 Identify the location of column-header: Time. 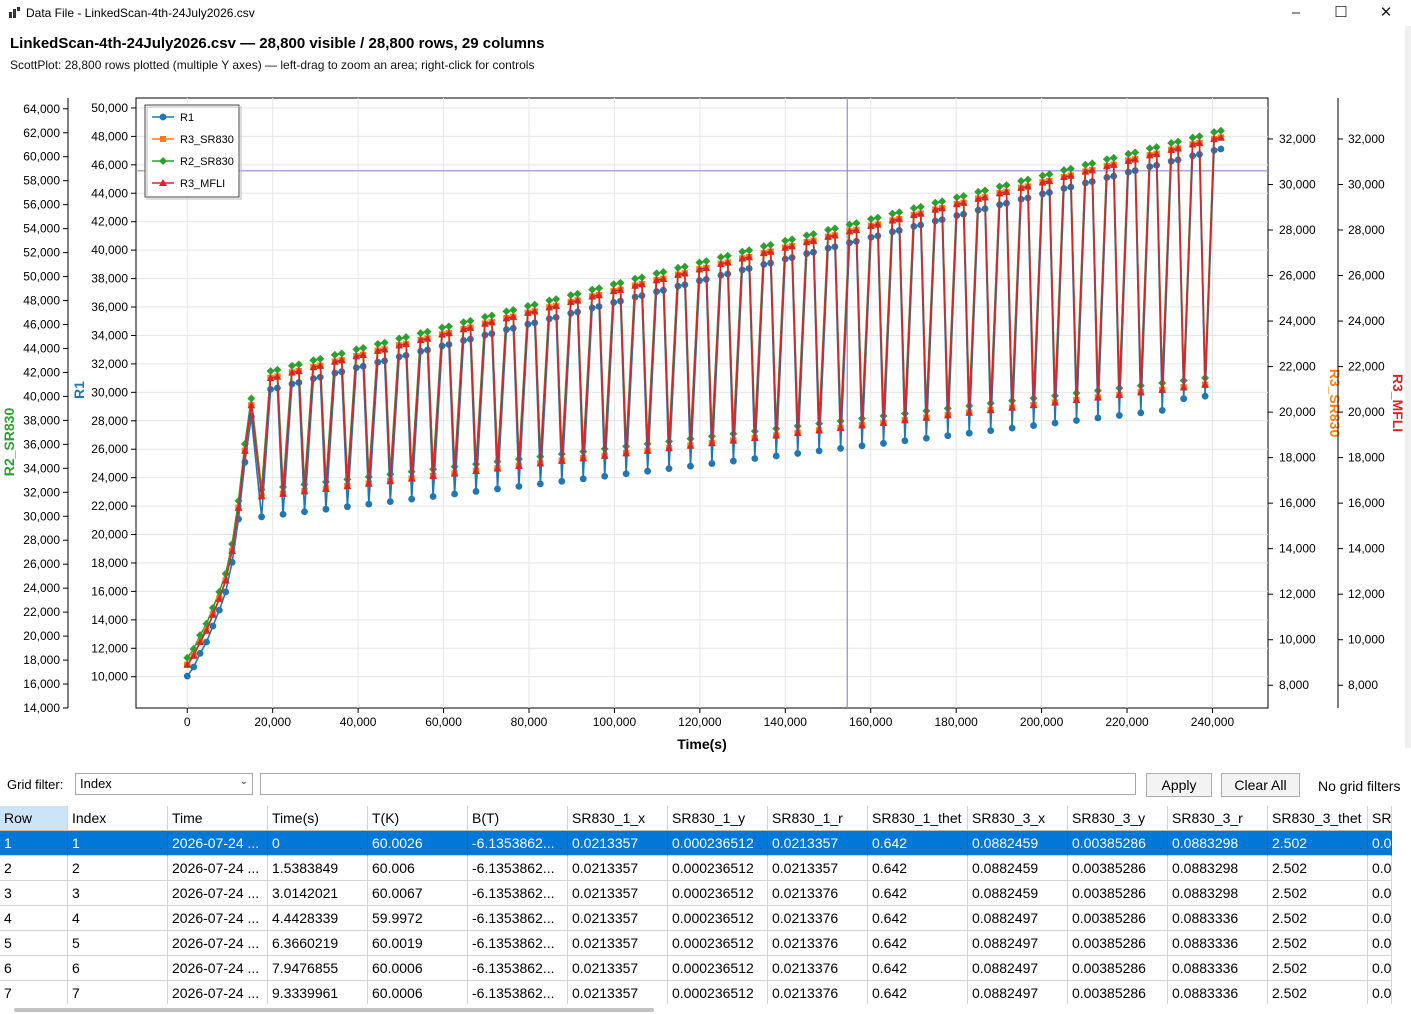
(218, 818).